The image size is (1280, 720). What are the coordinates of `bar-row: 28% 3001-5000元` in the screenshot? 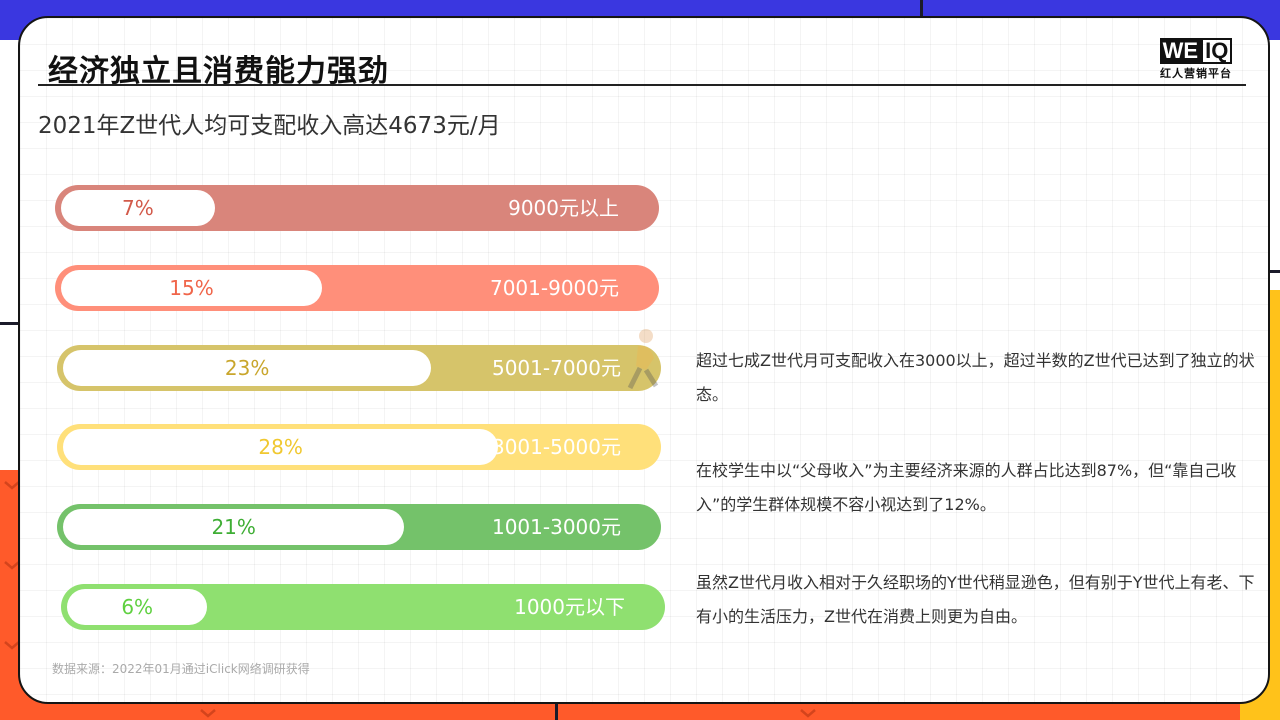 It's located at (359, 447).